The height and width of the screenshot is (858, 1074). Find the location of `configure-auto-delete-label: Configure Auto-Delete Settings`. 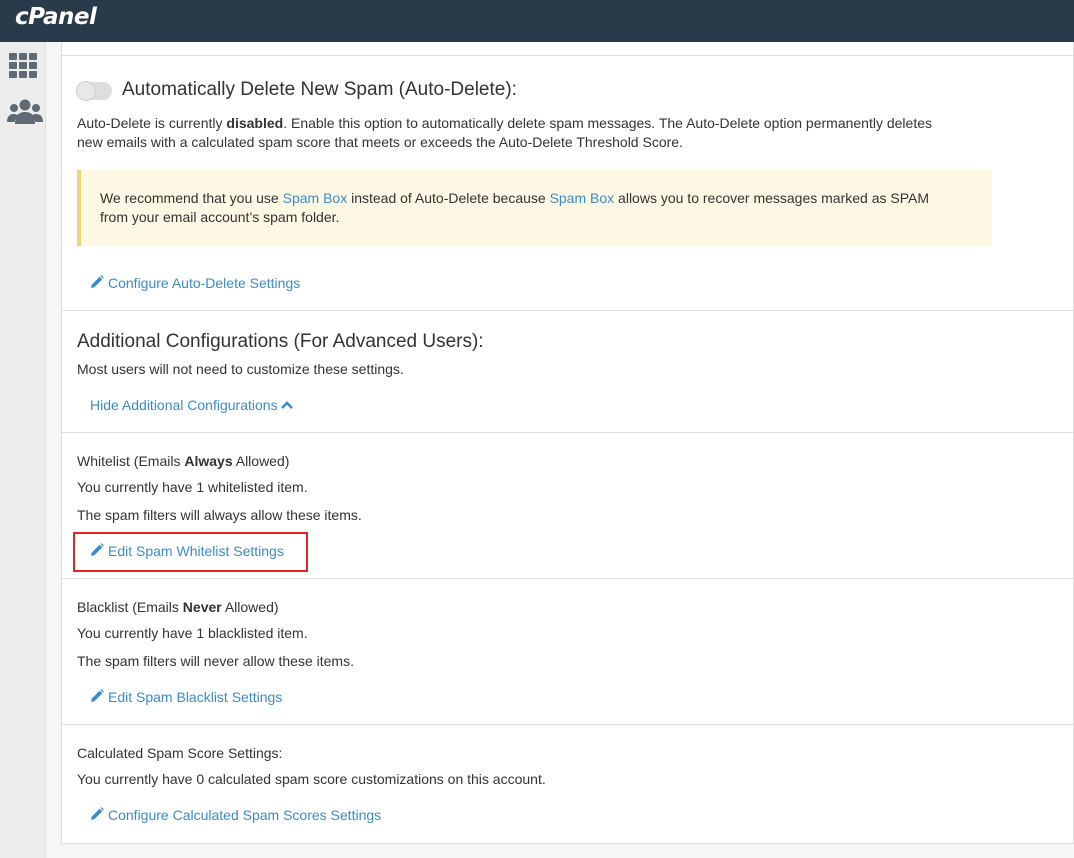

configure-auto-delete-label: Configure Auto-Delete Settings is located at coordinates (204, 283).